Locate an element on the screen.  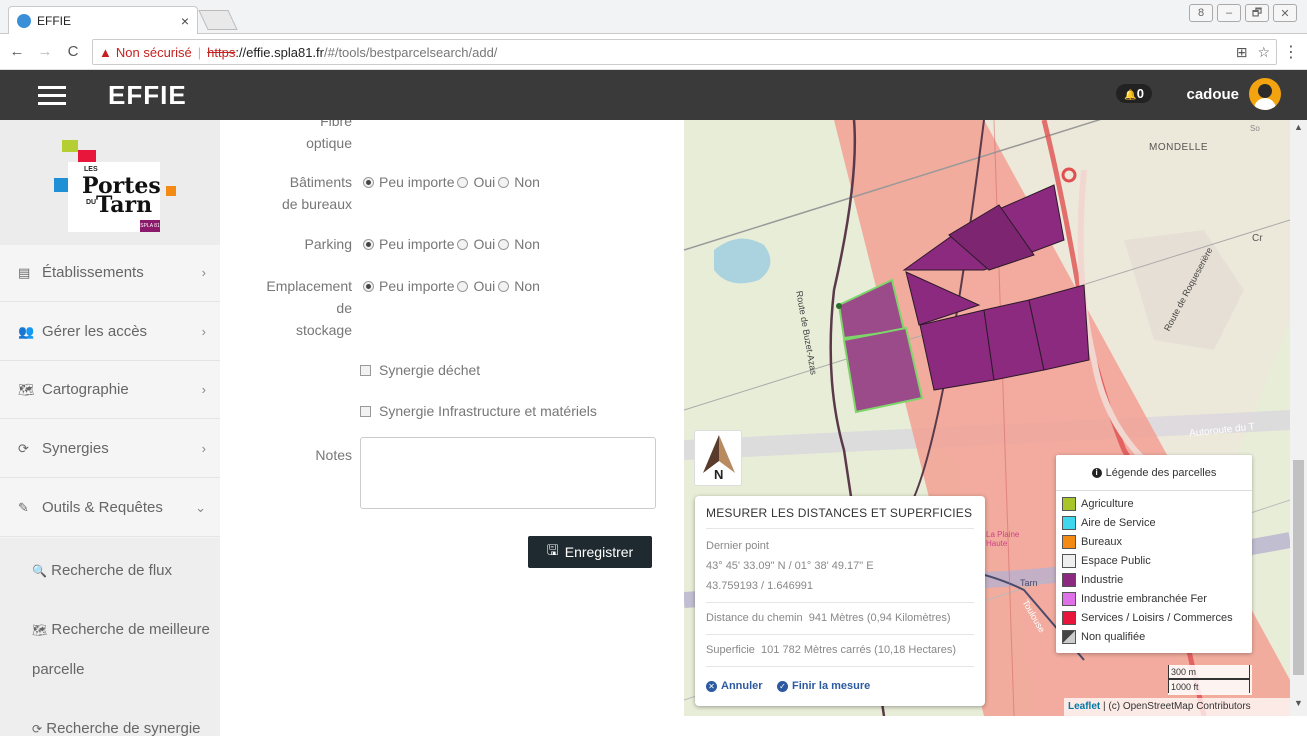
field-label-batiments: Bâtiments de bureaux is located at coordinates (296, 193).